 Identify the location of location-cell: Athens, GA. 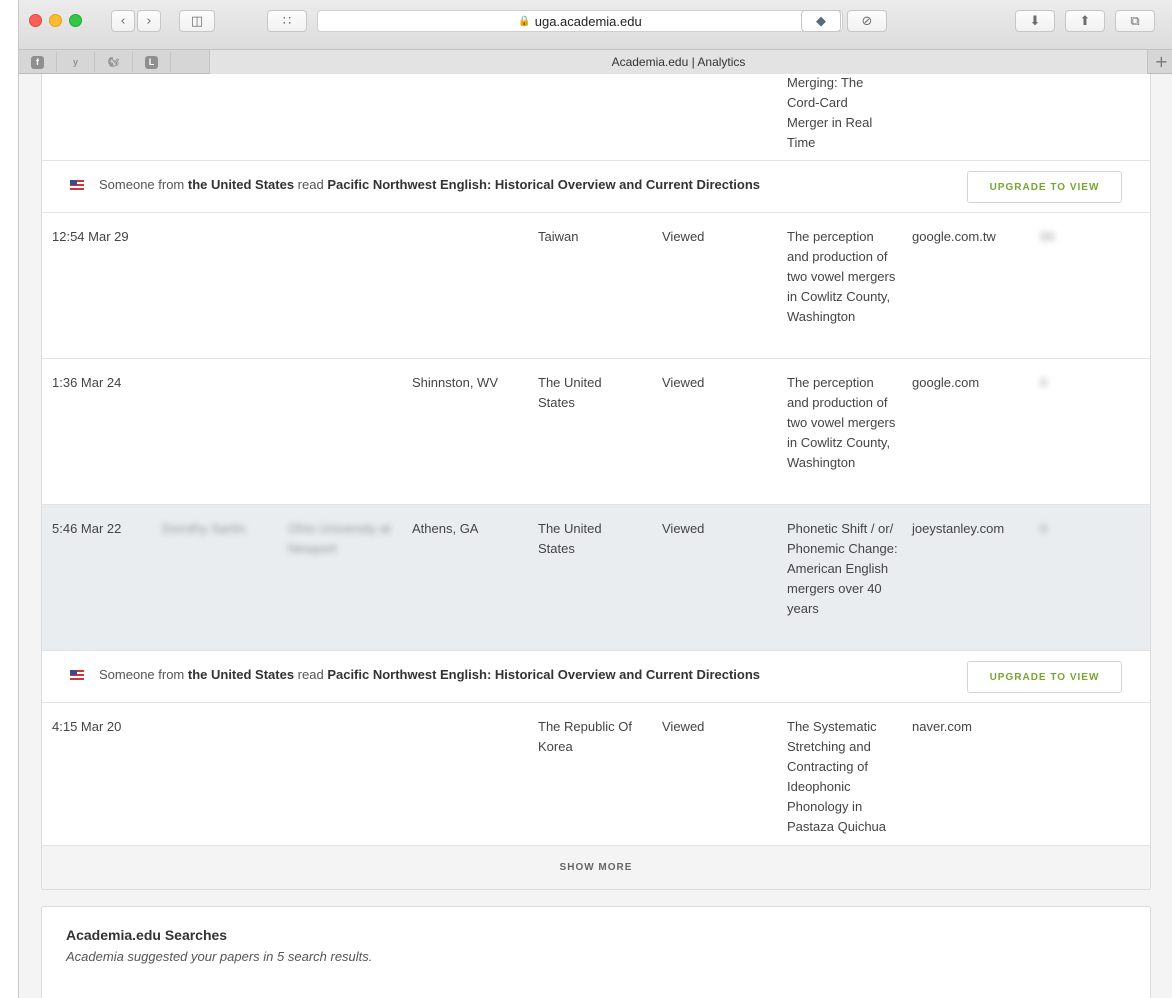
(445, 528).